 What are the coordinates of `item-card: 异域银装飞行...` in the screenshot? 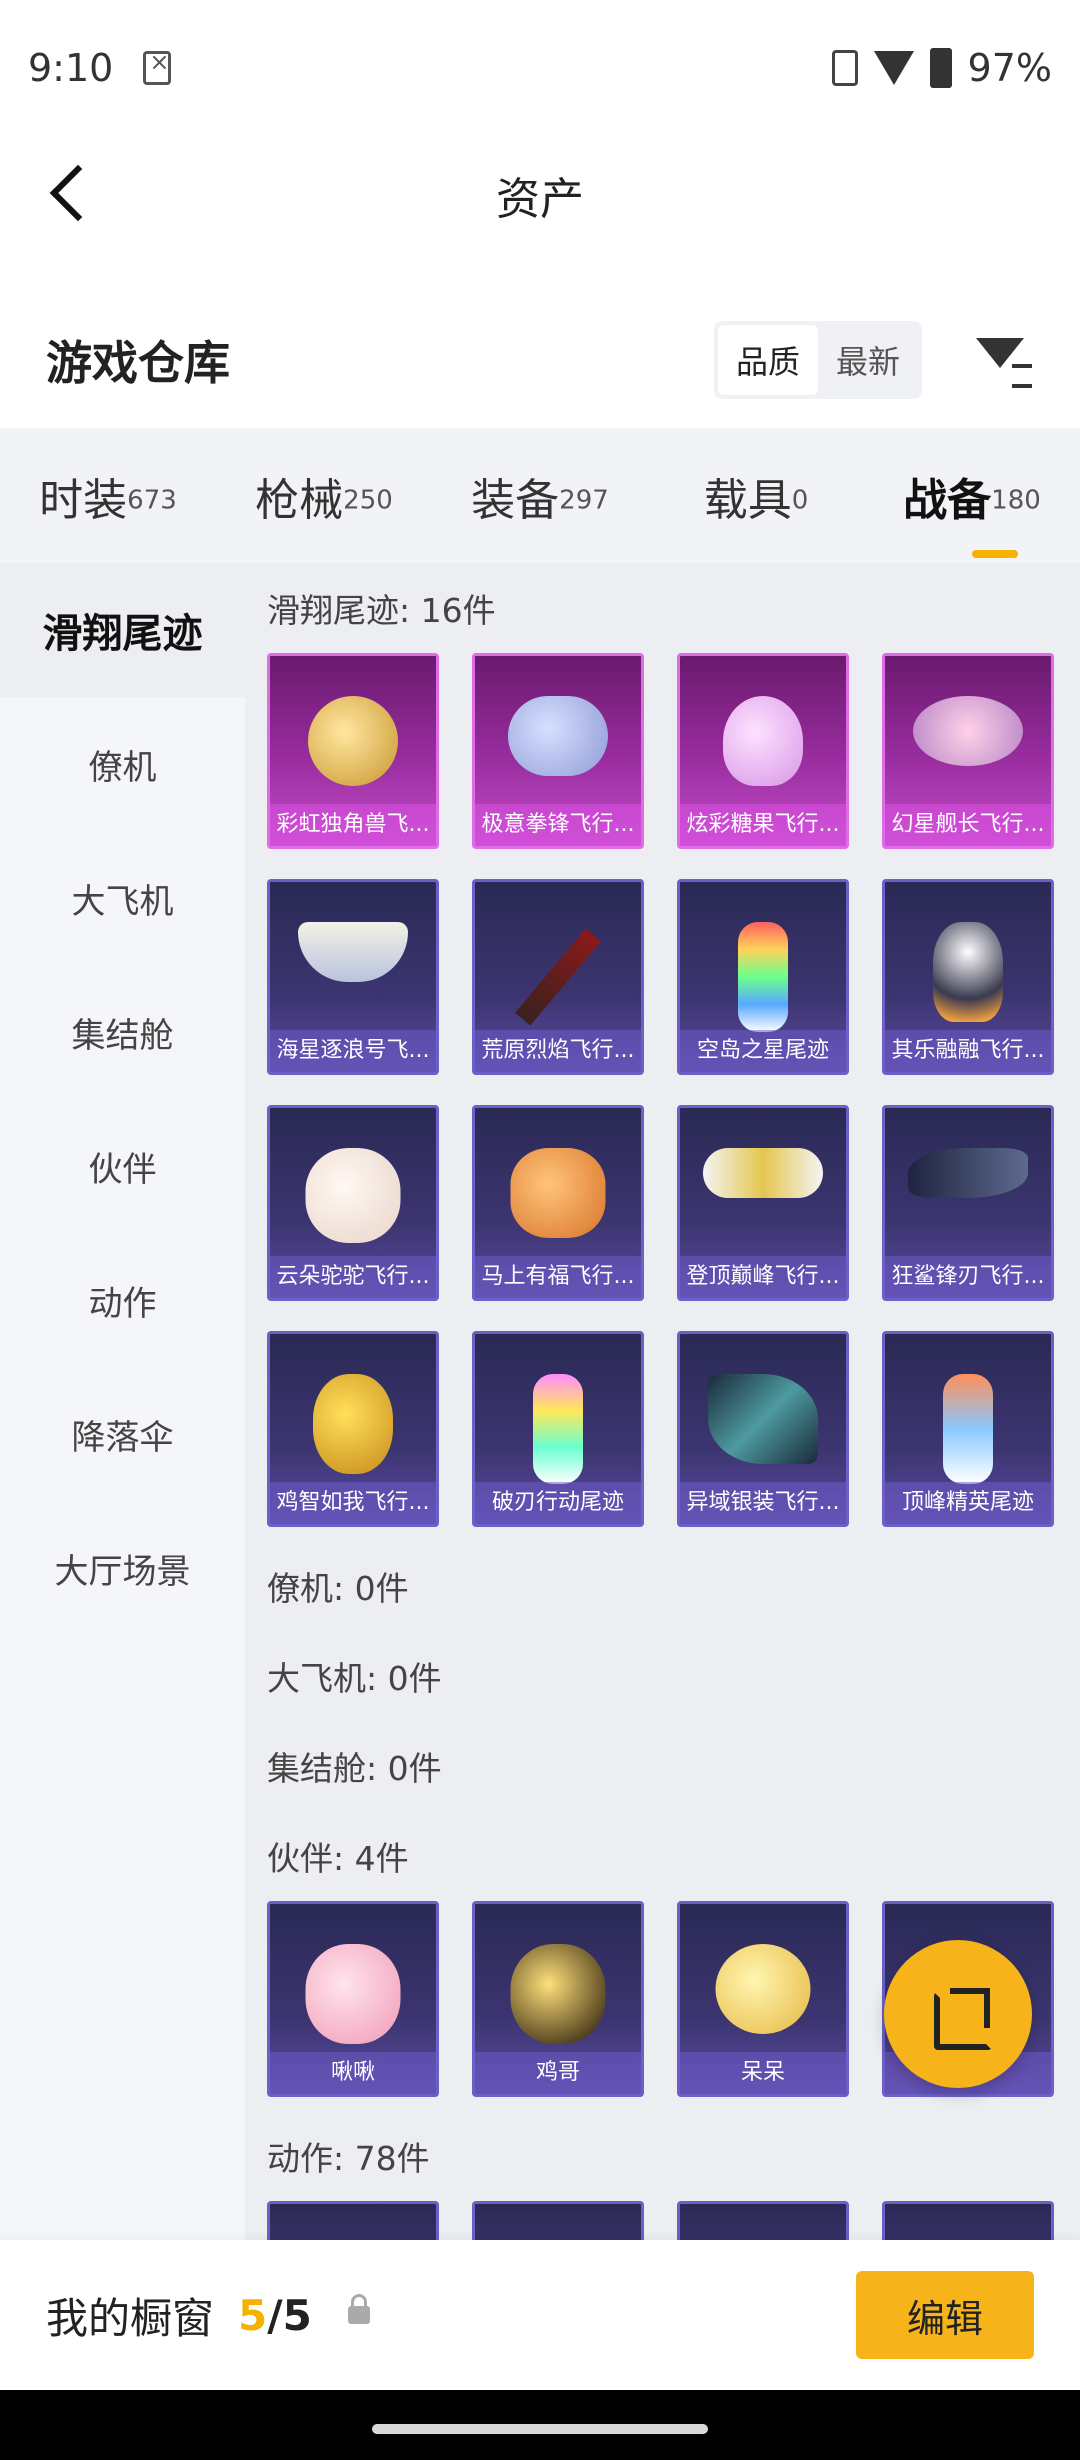 It's located at (763, 1429).